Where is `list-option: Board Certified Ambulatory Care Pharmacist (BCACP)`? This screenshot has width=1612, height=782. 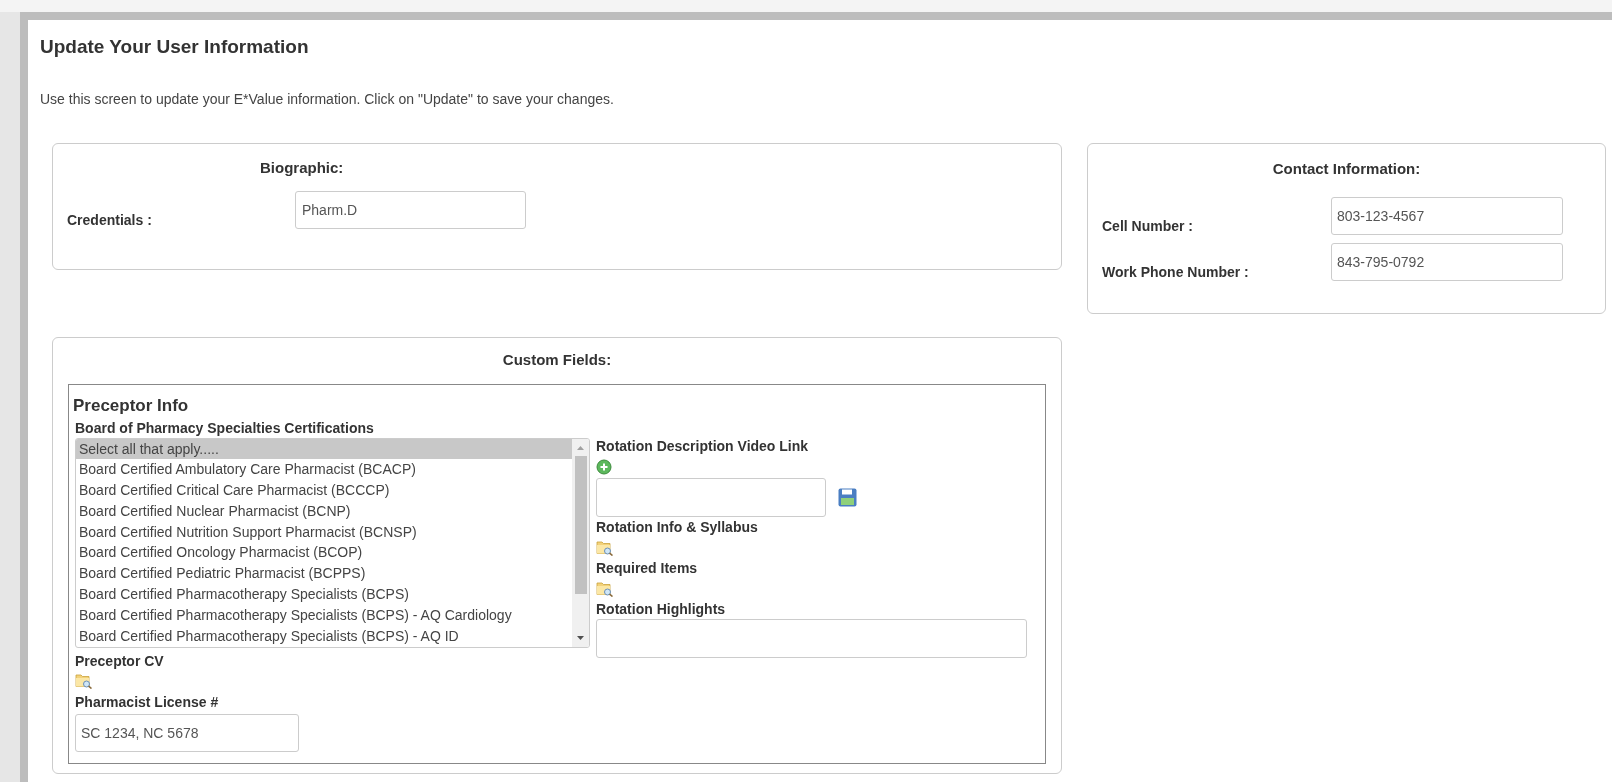 list-option: Board Certified Ambulatory Care Pharmacist (BCACP) is located at coordinates (324, 470).